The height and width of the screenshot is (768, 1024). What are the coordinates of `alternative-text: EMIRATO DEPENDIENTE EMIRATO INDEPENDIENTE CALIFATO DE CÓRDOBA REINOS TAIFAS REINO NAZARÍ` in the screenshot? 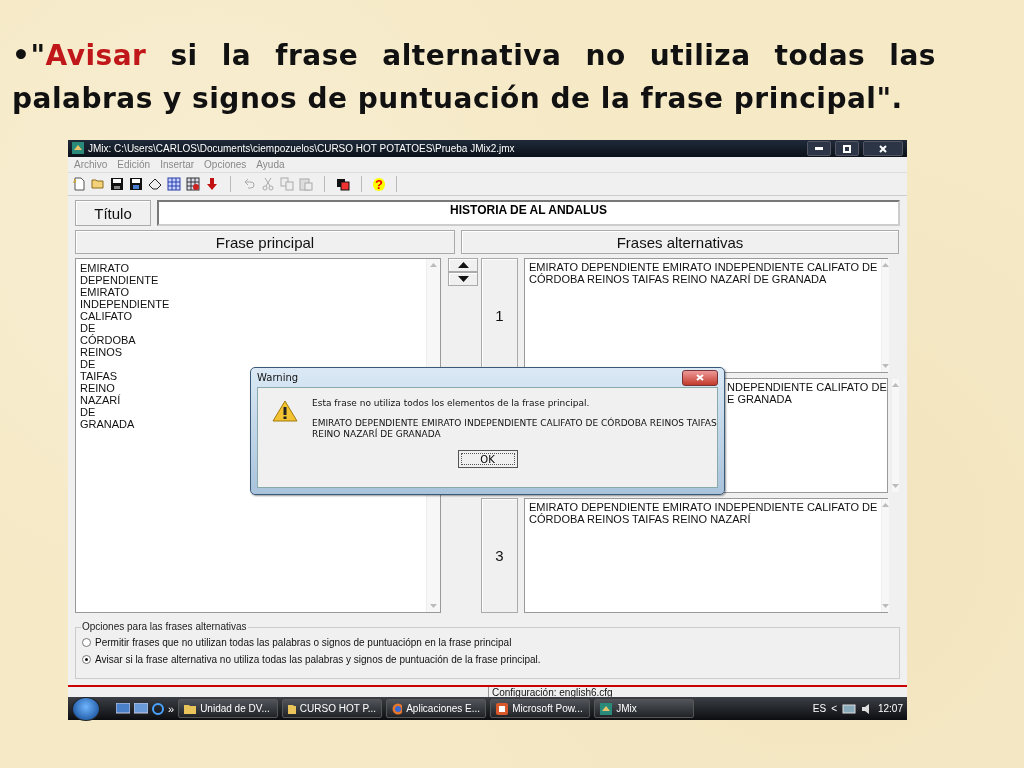 It's located at (703, 513).